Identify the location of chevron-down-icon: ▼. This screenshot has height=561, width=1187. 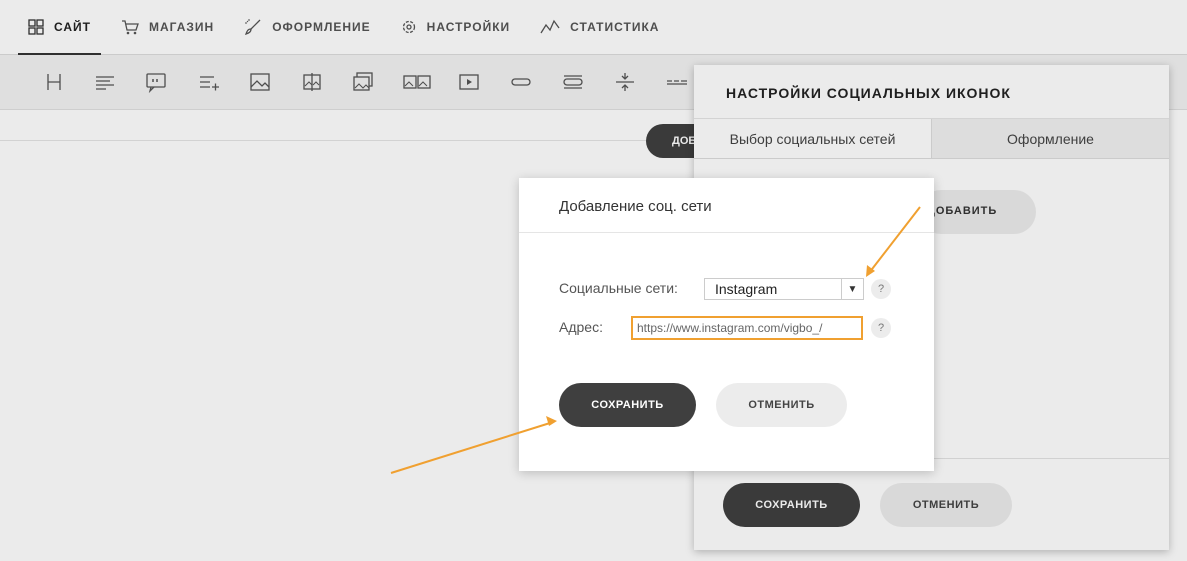
(852, 289).